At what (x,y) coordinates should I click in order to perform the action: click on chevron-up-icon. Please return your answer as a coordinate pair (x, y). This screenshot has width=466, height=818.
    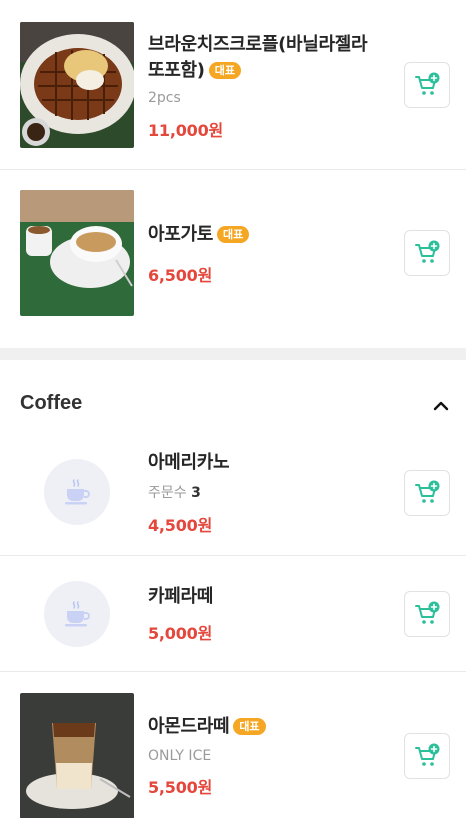
    Looking at the image, I should click on (441, 406).